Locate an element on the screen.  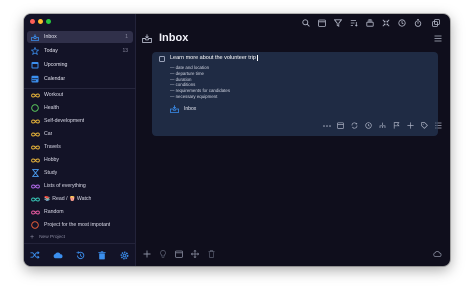
history-icon is located at coordinates (80, 255).